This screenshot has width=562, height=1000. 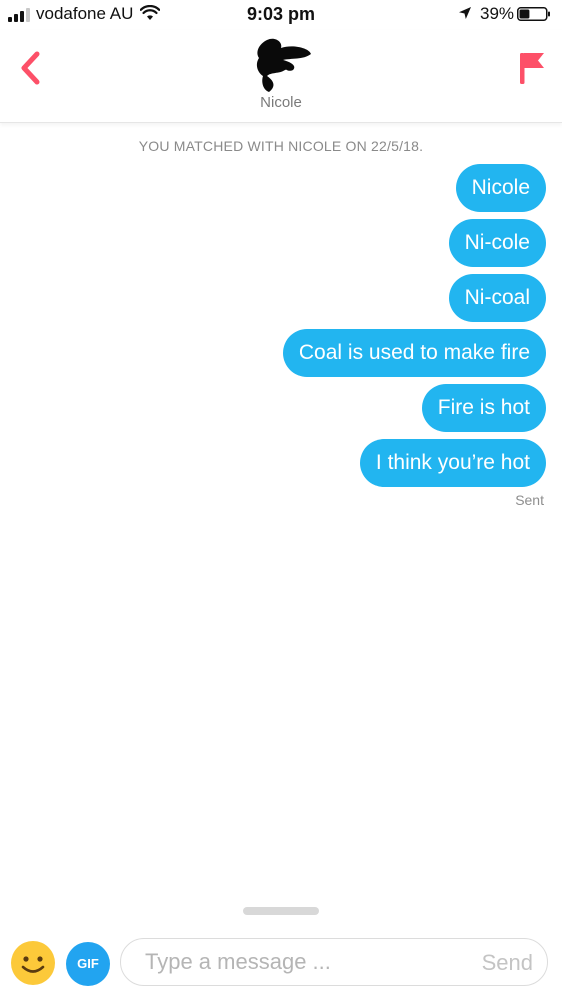 What do you see at coordinates (414, 353) in the screenshot?
I see `message-bubble: Coal is used to make fire` at bounding box center [414, 353].